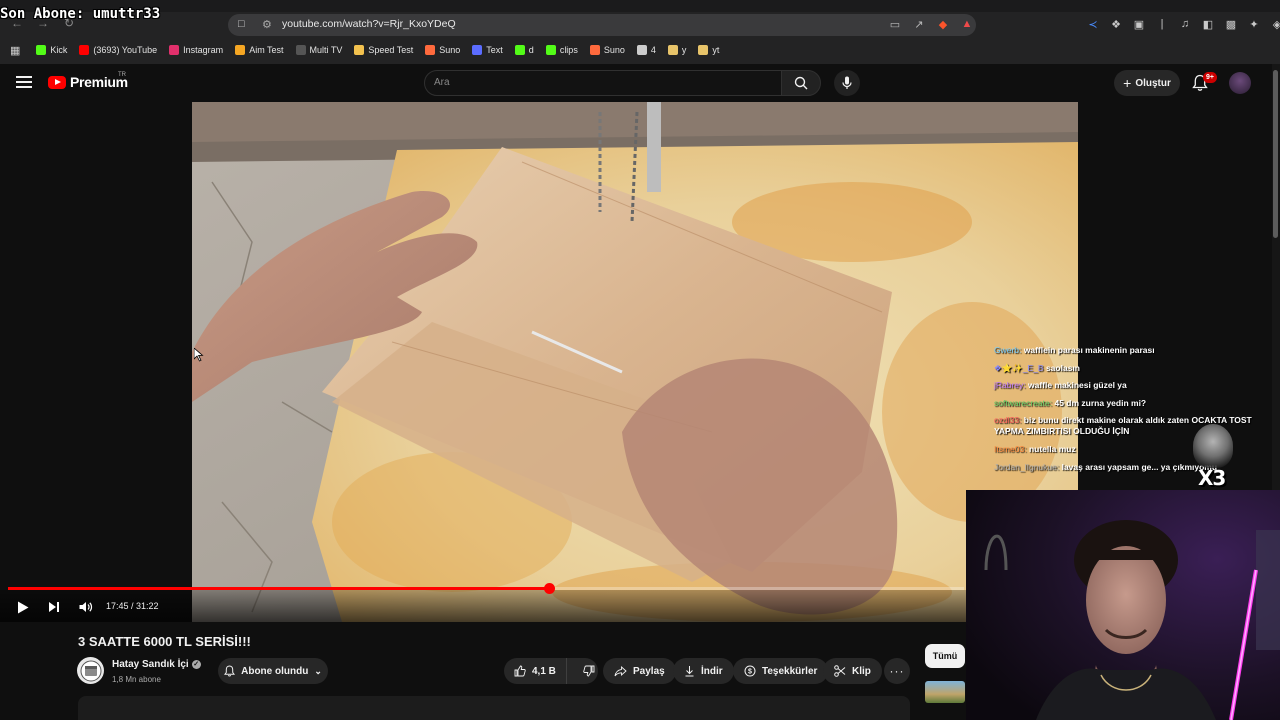 This screenshot has width=1280, height=720. Describe the element at coordinates (708, 50) in the screenshot. I see `bookmark-item: yt` at that location.